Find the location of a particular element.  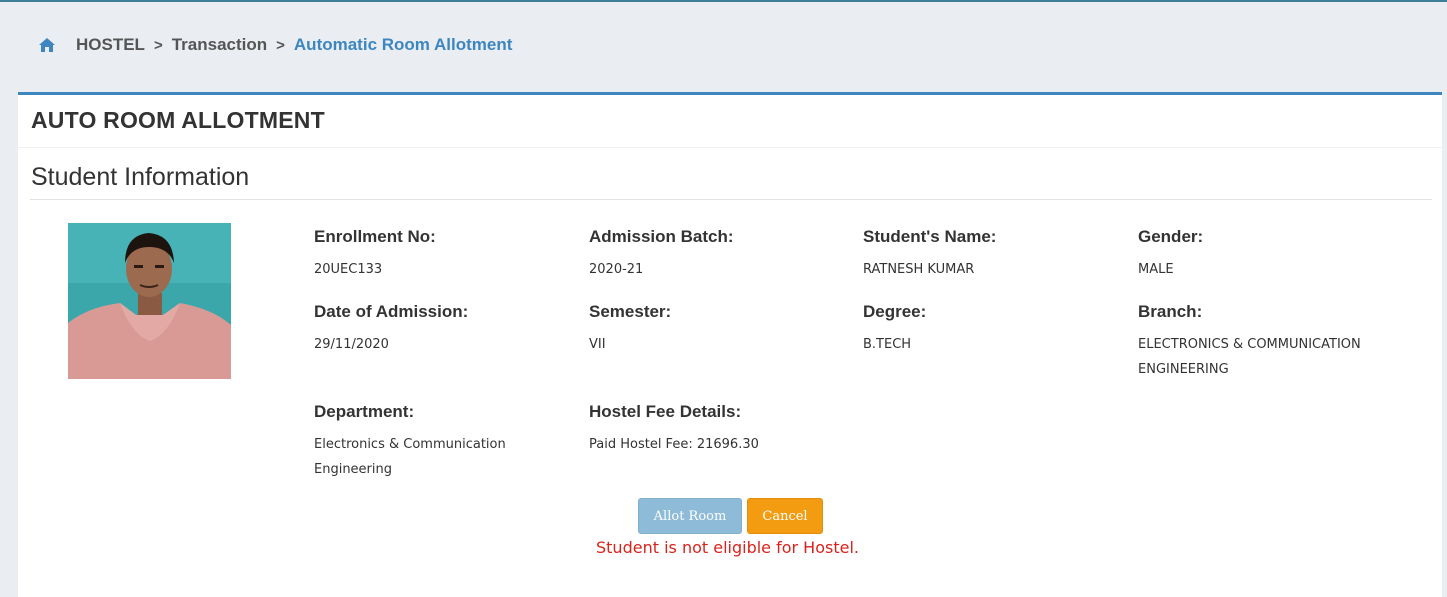

date-of-admission-value: 29/11/2020 is located at coordinates (351, 344).